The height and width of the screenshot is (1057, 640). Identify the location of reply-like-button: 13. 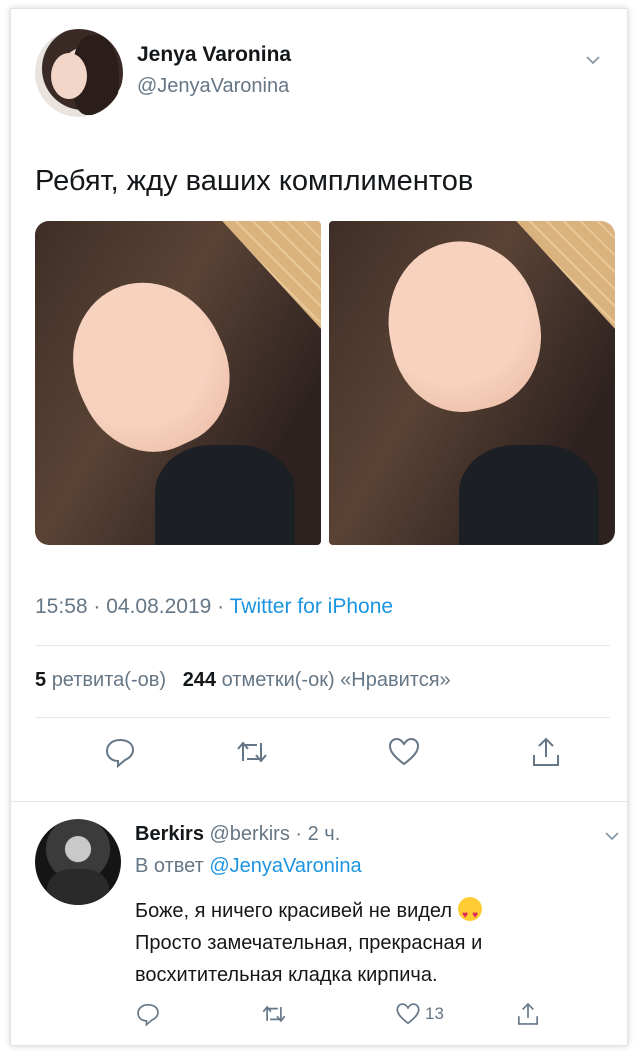
(419, 1014).